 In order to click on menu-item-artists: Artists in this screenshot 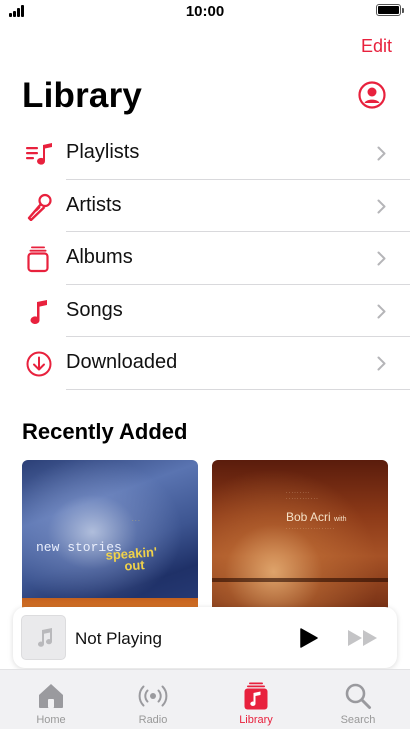, I will do `click(205, 206)`.